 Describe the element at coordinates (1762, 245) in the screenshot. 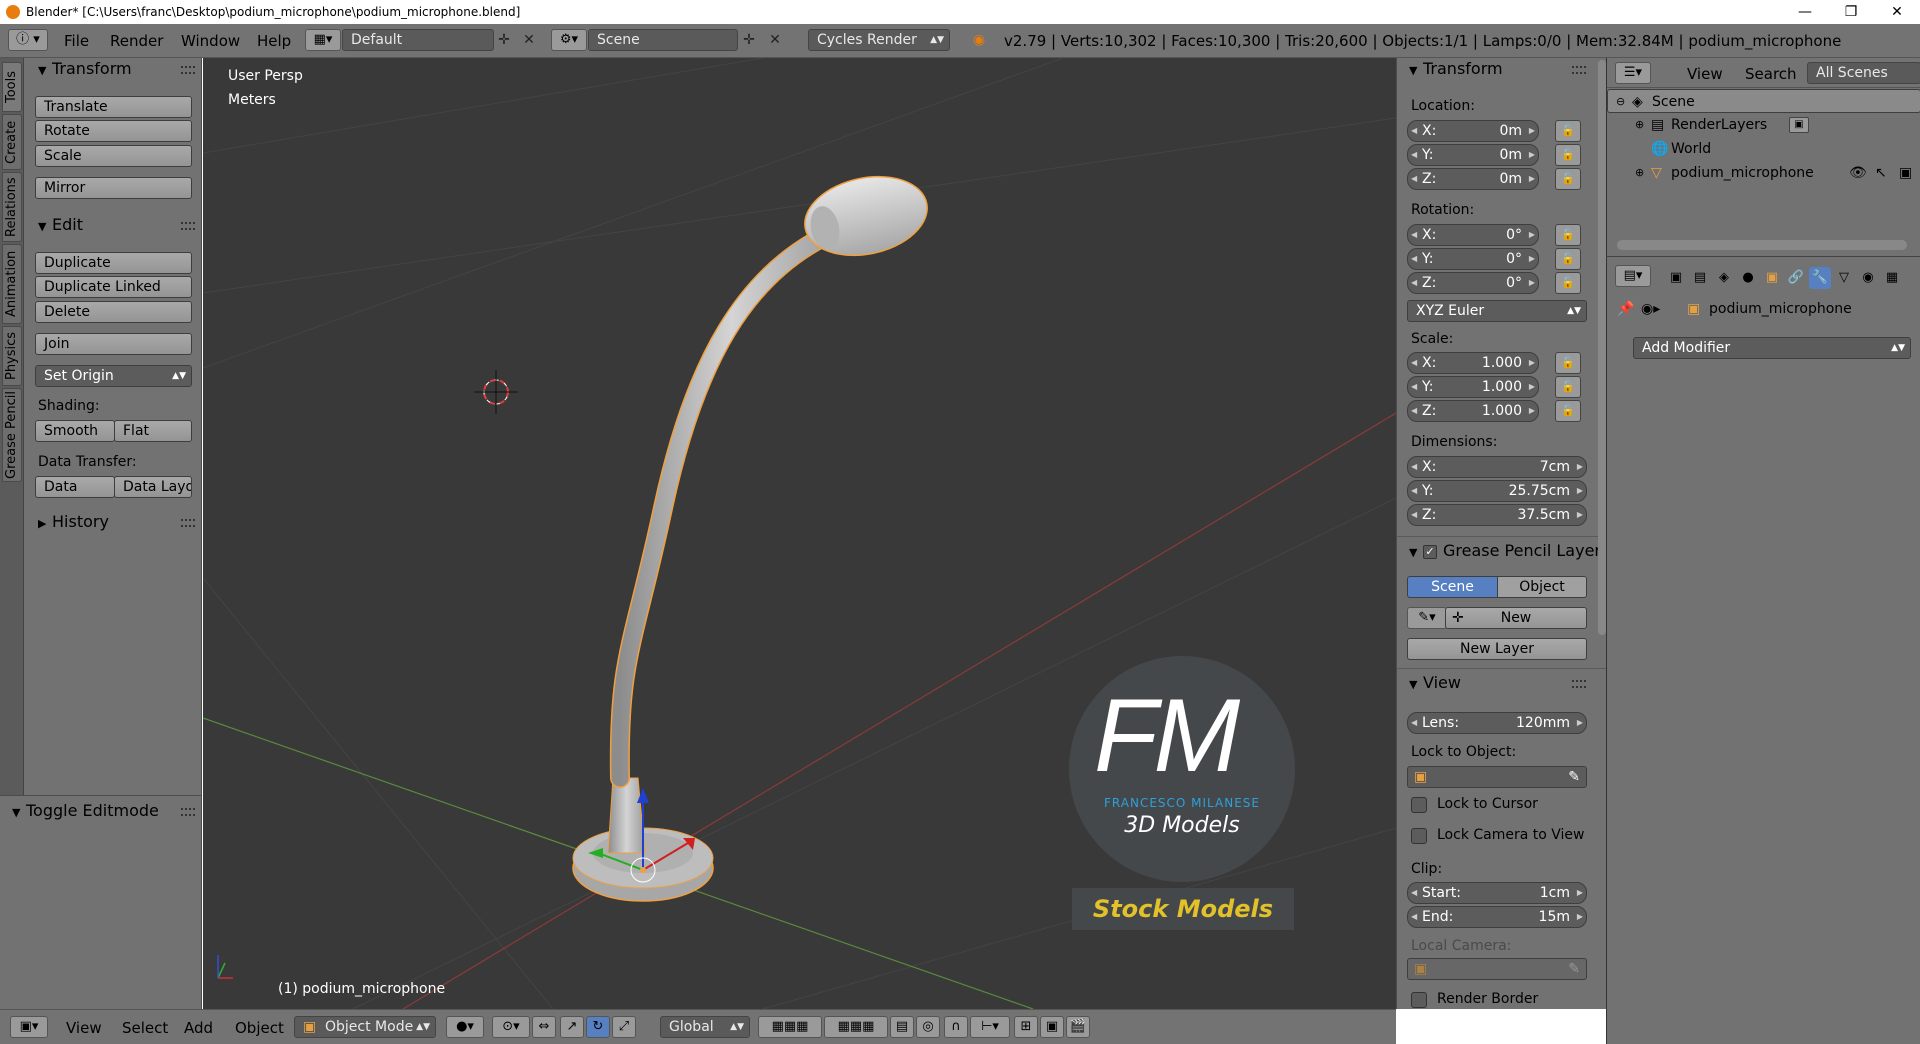

I see `outliner-scrollbar` at that location.